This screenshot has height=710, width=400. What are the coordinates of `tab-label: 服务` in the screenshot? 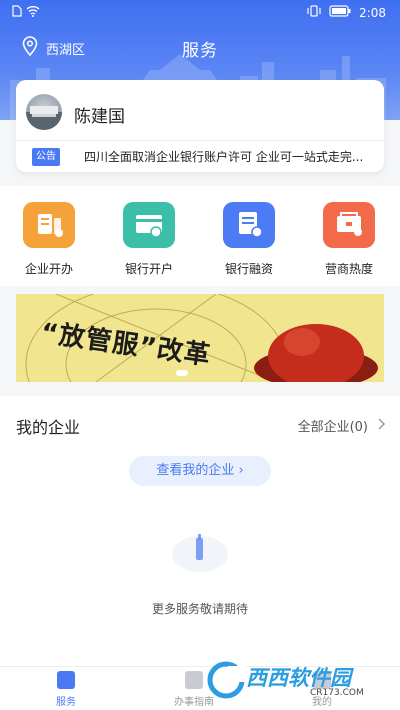 It's located at (66, 702).